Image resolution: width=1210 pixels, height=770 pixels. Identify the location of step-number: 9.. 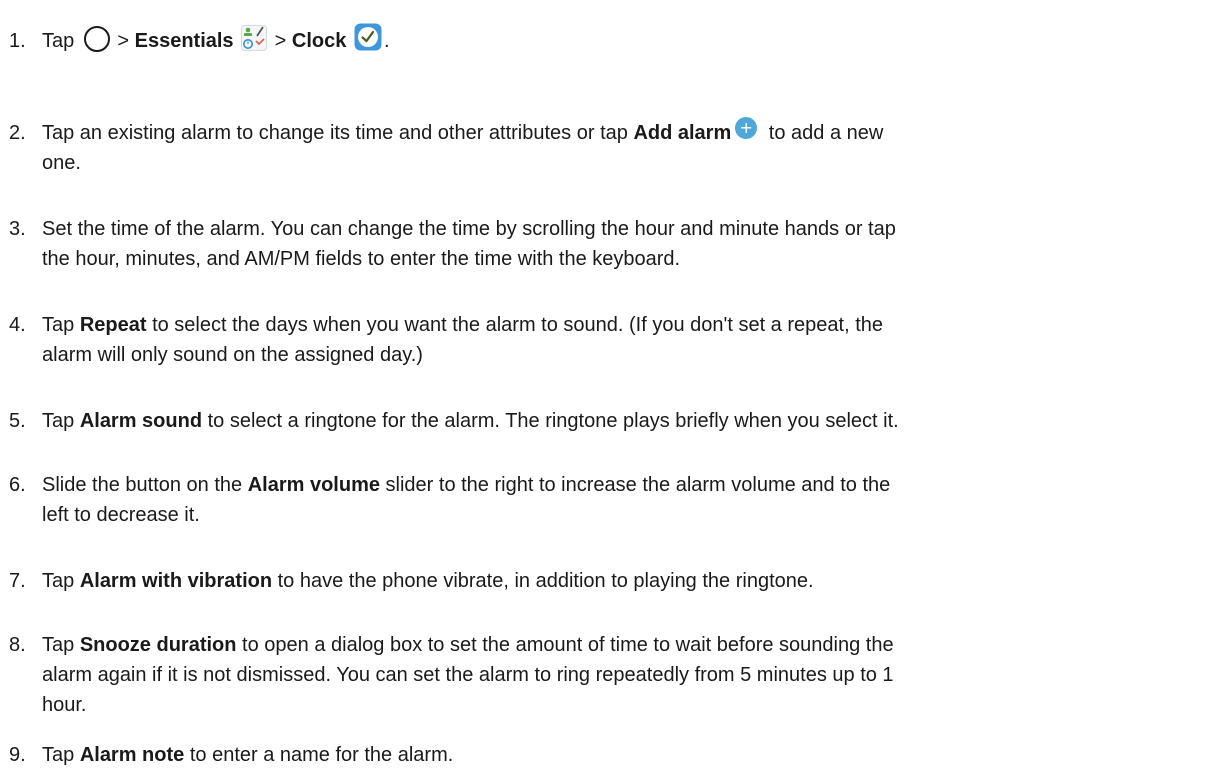
(17, 755).